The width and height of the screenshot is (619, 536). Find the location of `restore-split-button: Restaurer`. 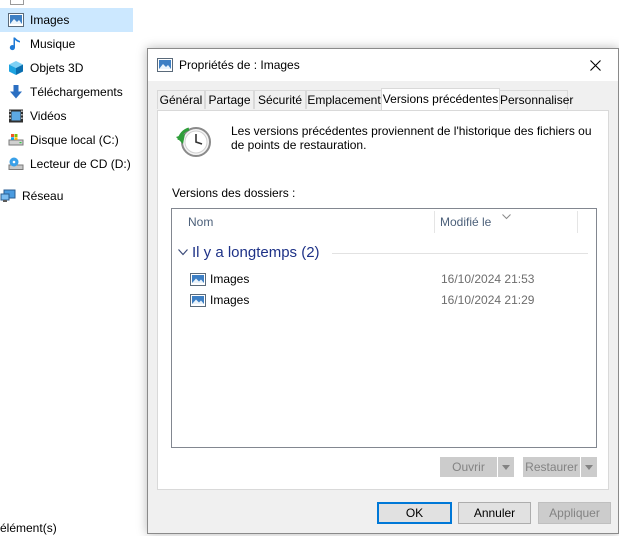

restore-split-button: Restaurer is located at coordinates (560, 467).